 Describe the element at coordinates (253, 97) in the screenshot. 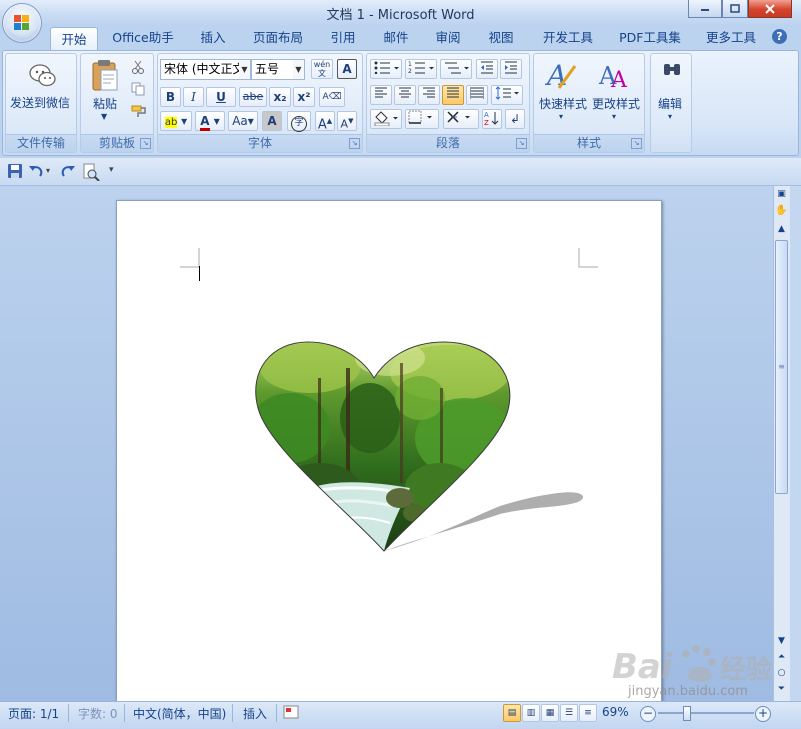

I see `strikethrough-button: abe` at that location.